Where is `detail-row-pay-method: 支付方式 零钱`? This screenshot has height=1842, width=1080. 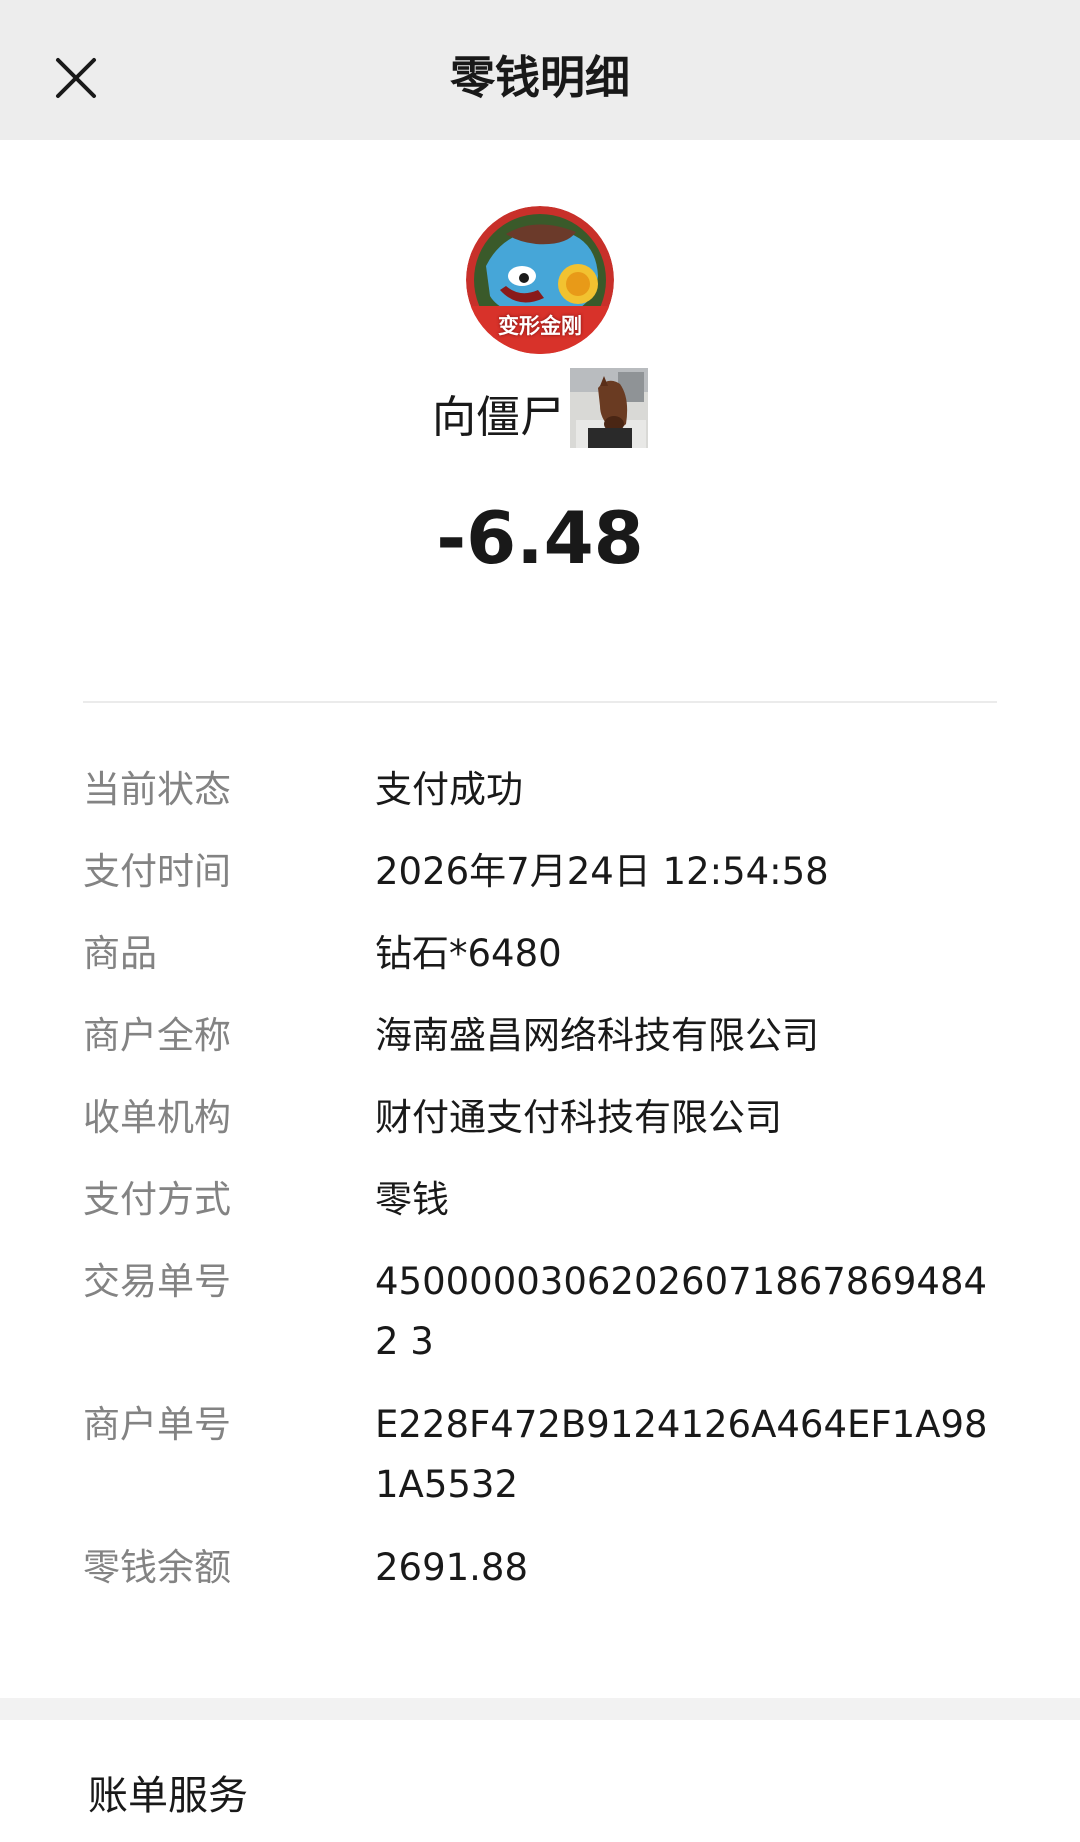
detail-row-pay-method: 支付方式 零钱 is located at coordinates (540, 1211).